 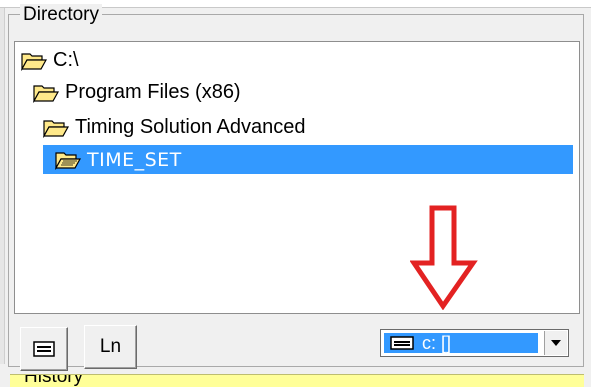 I want to click on ln-button-label: Ln, so click(x=110, y=346).